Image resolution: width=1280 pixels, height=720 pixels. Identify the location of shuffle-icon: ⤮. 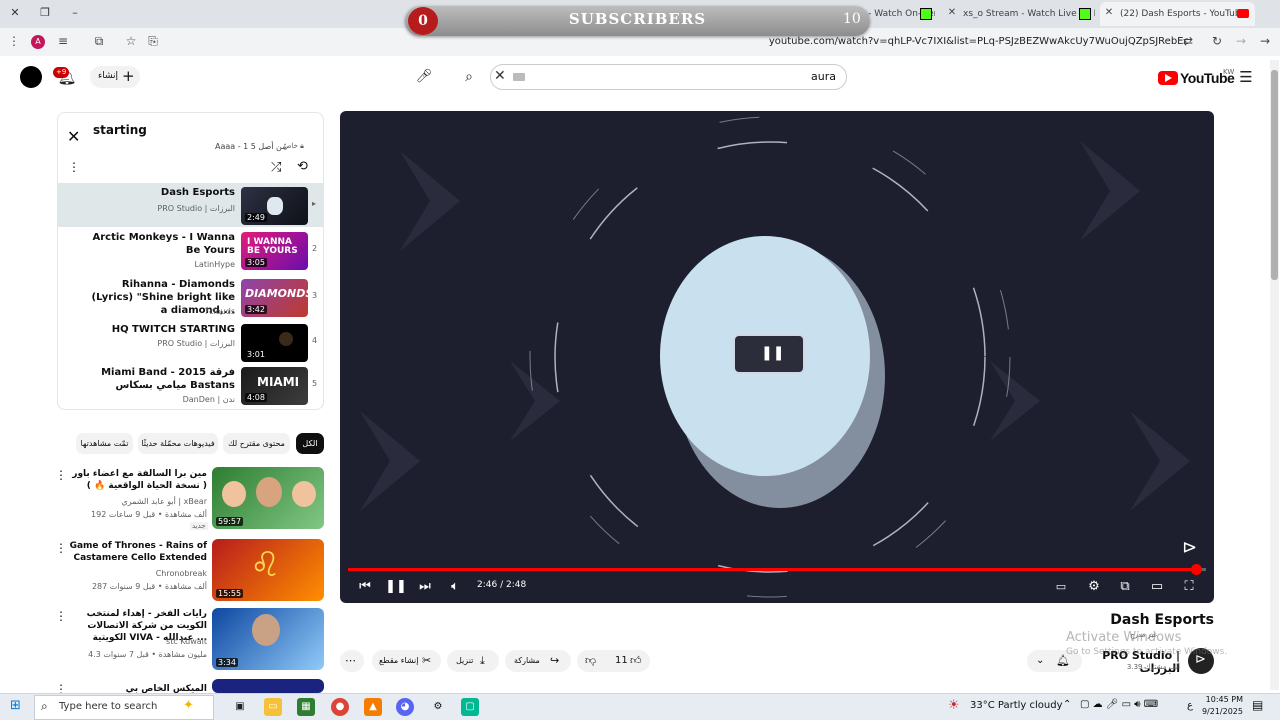
(276, 167).